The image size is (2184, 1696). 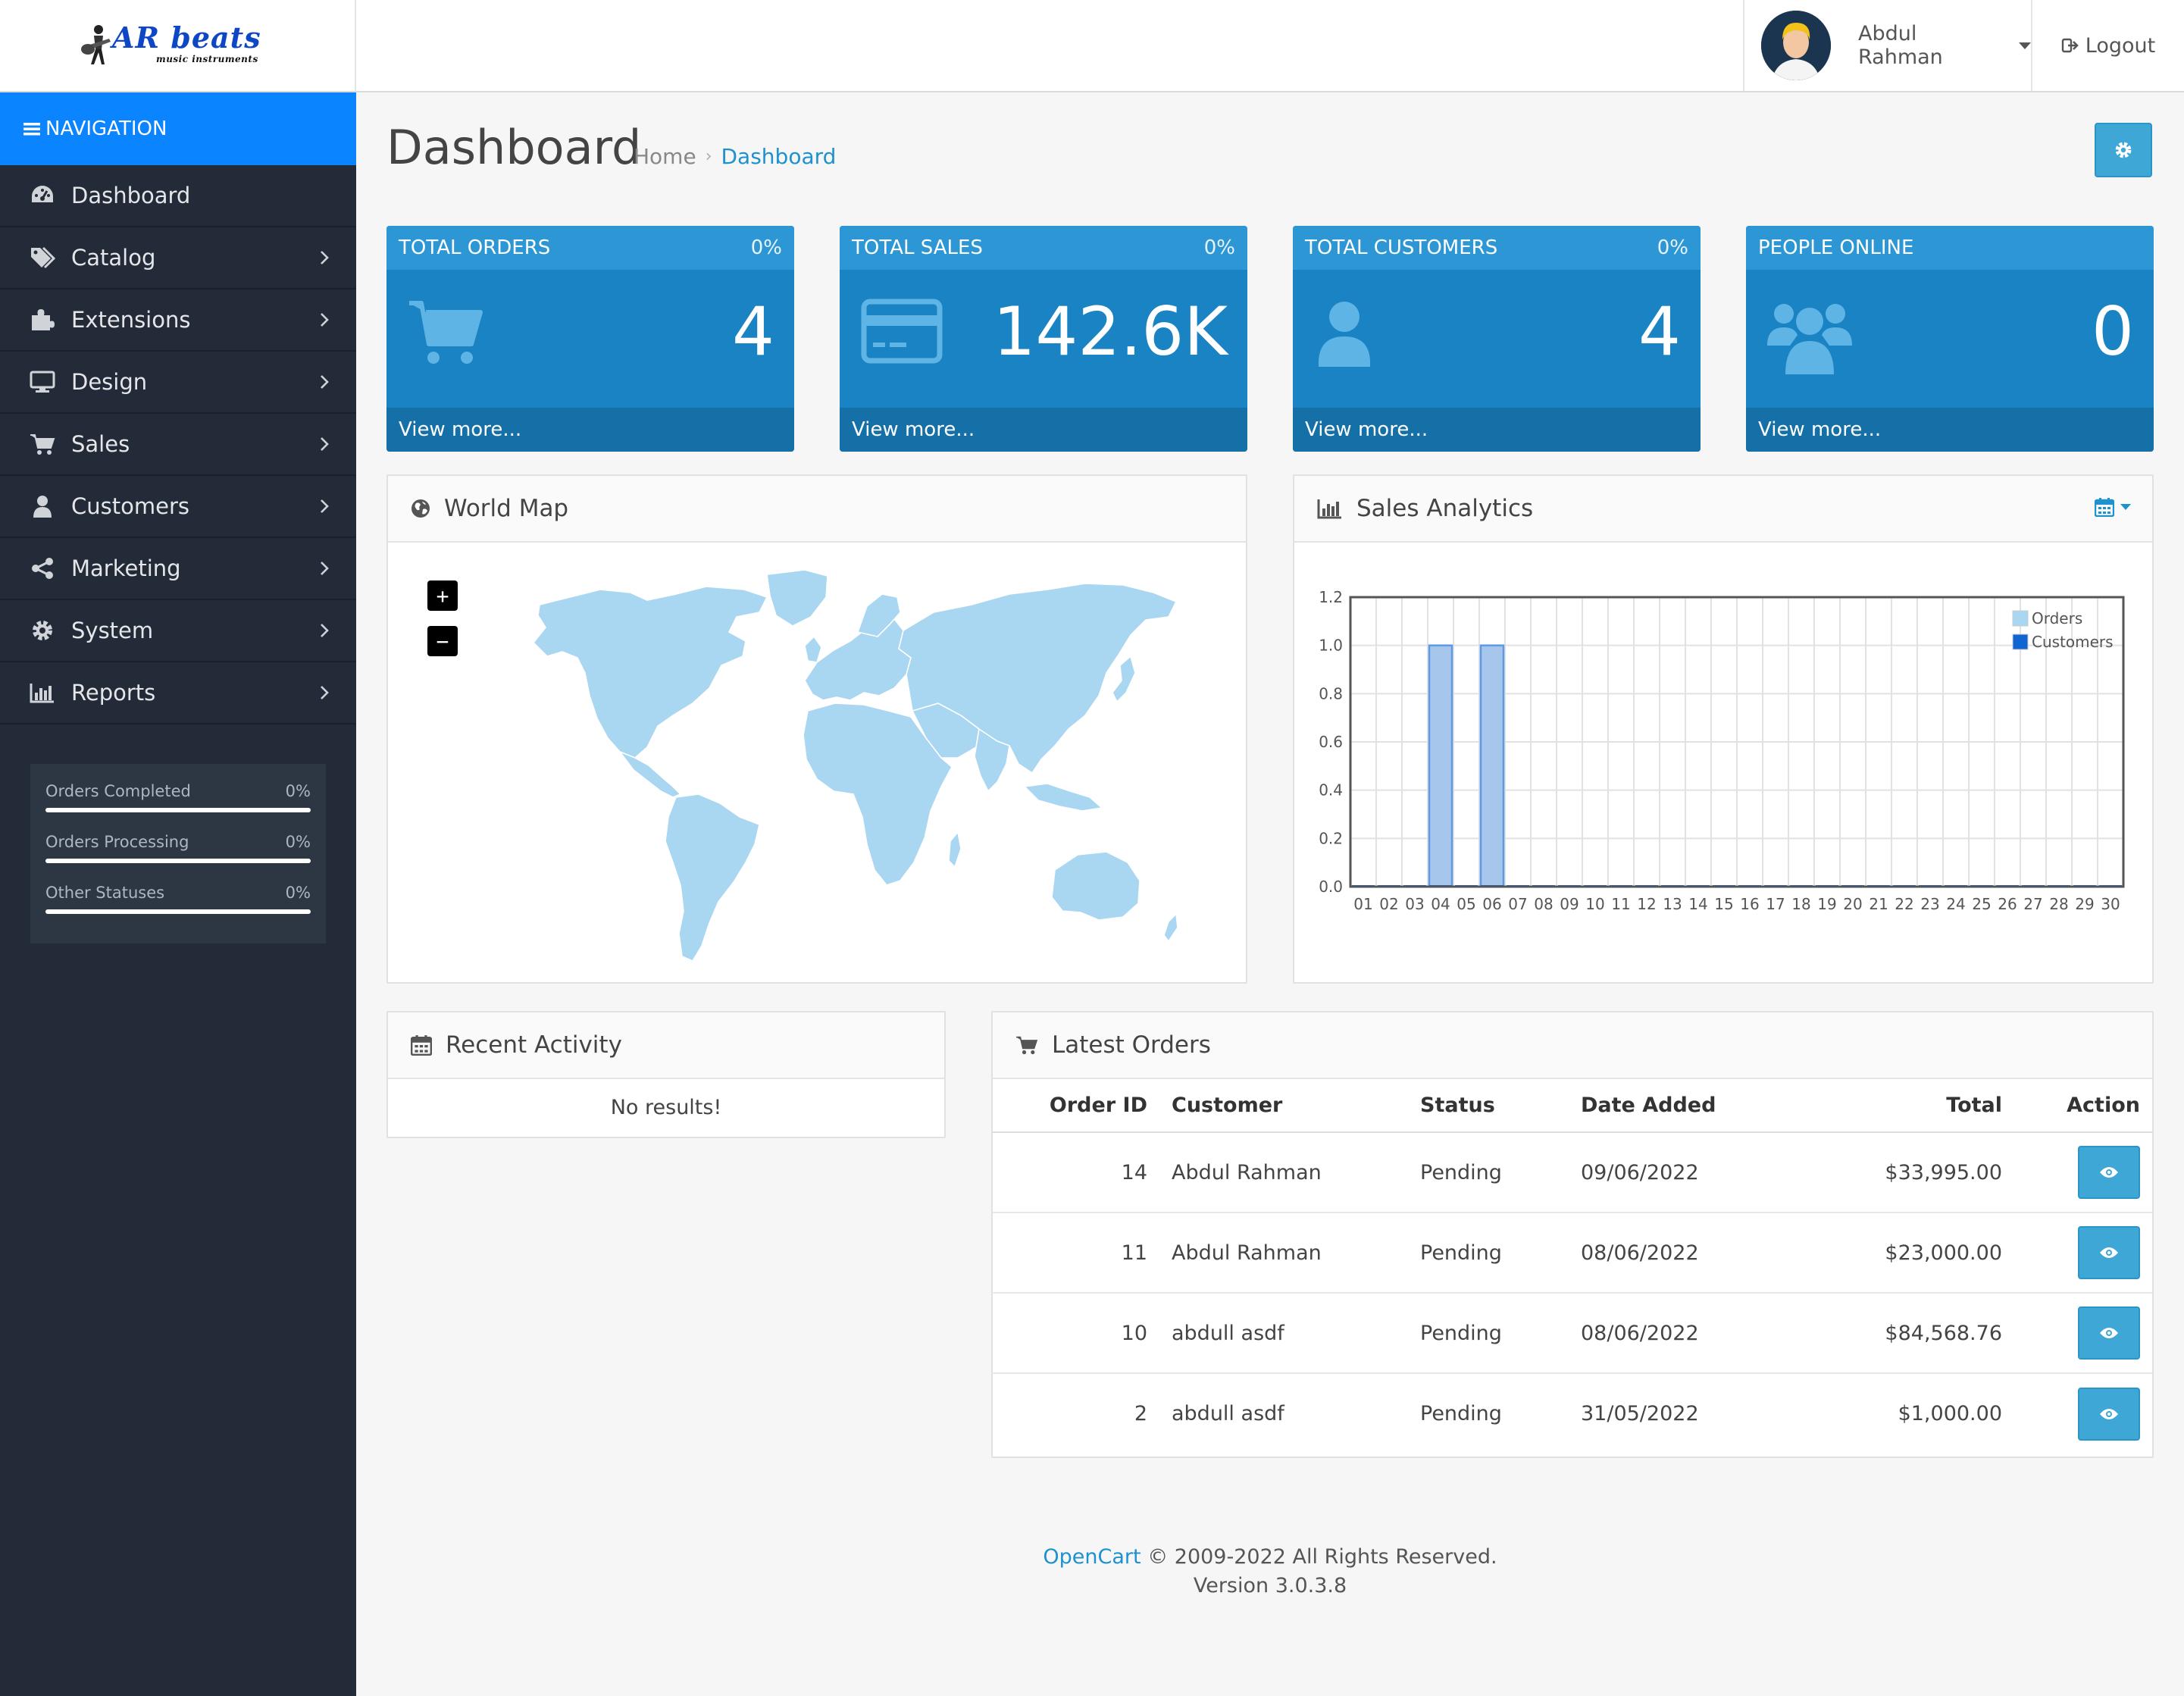 What do you see at coordinates (113, 693) in the screenshot?
I see `sidebar-item-label: Reports` at bounding box center [113, 693].